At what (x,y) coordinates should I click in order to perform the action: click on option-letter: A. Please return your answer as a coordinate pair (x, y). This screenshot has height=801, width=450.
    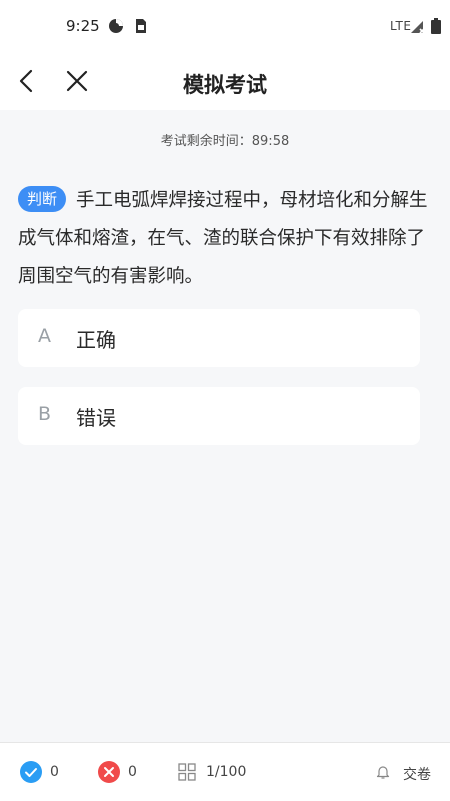
    Looking at the image, I should click on (44, 336).